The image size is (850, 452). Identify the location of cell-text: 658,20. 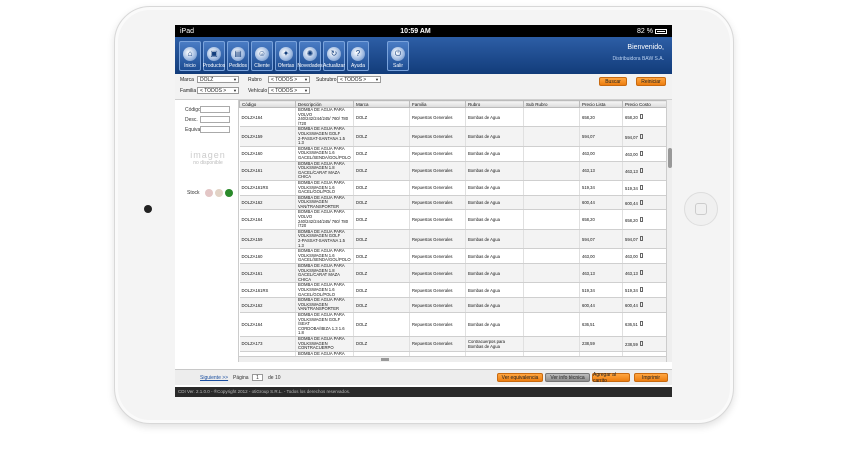
(588, 117).